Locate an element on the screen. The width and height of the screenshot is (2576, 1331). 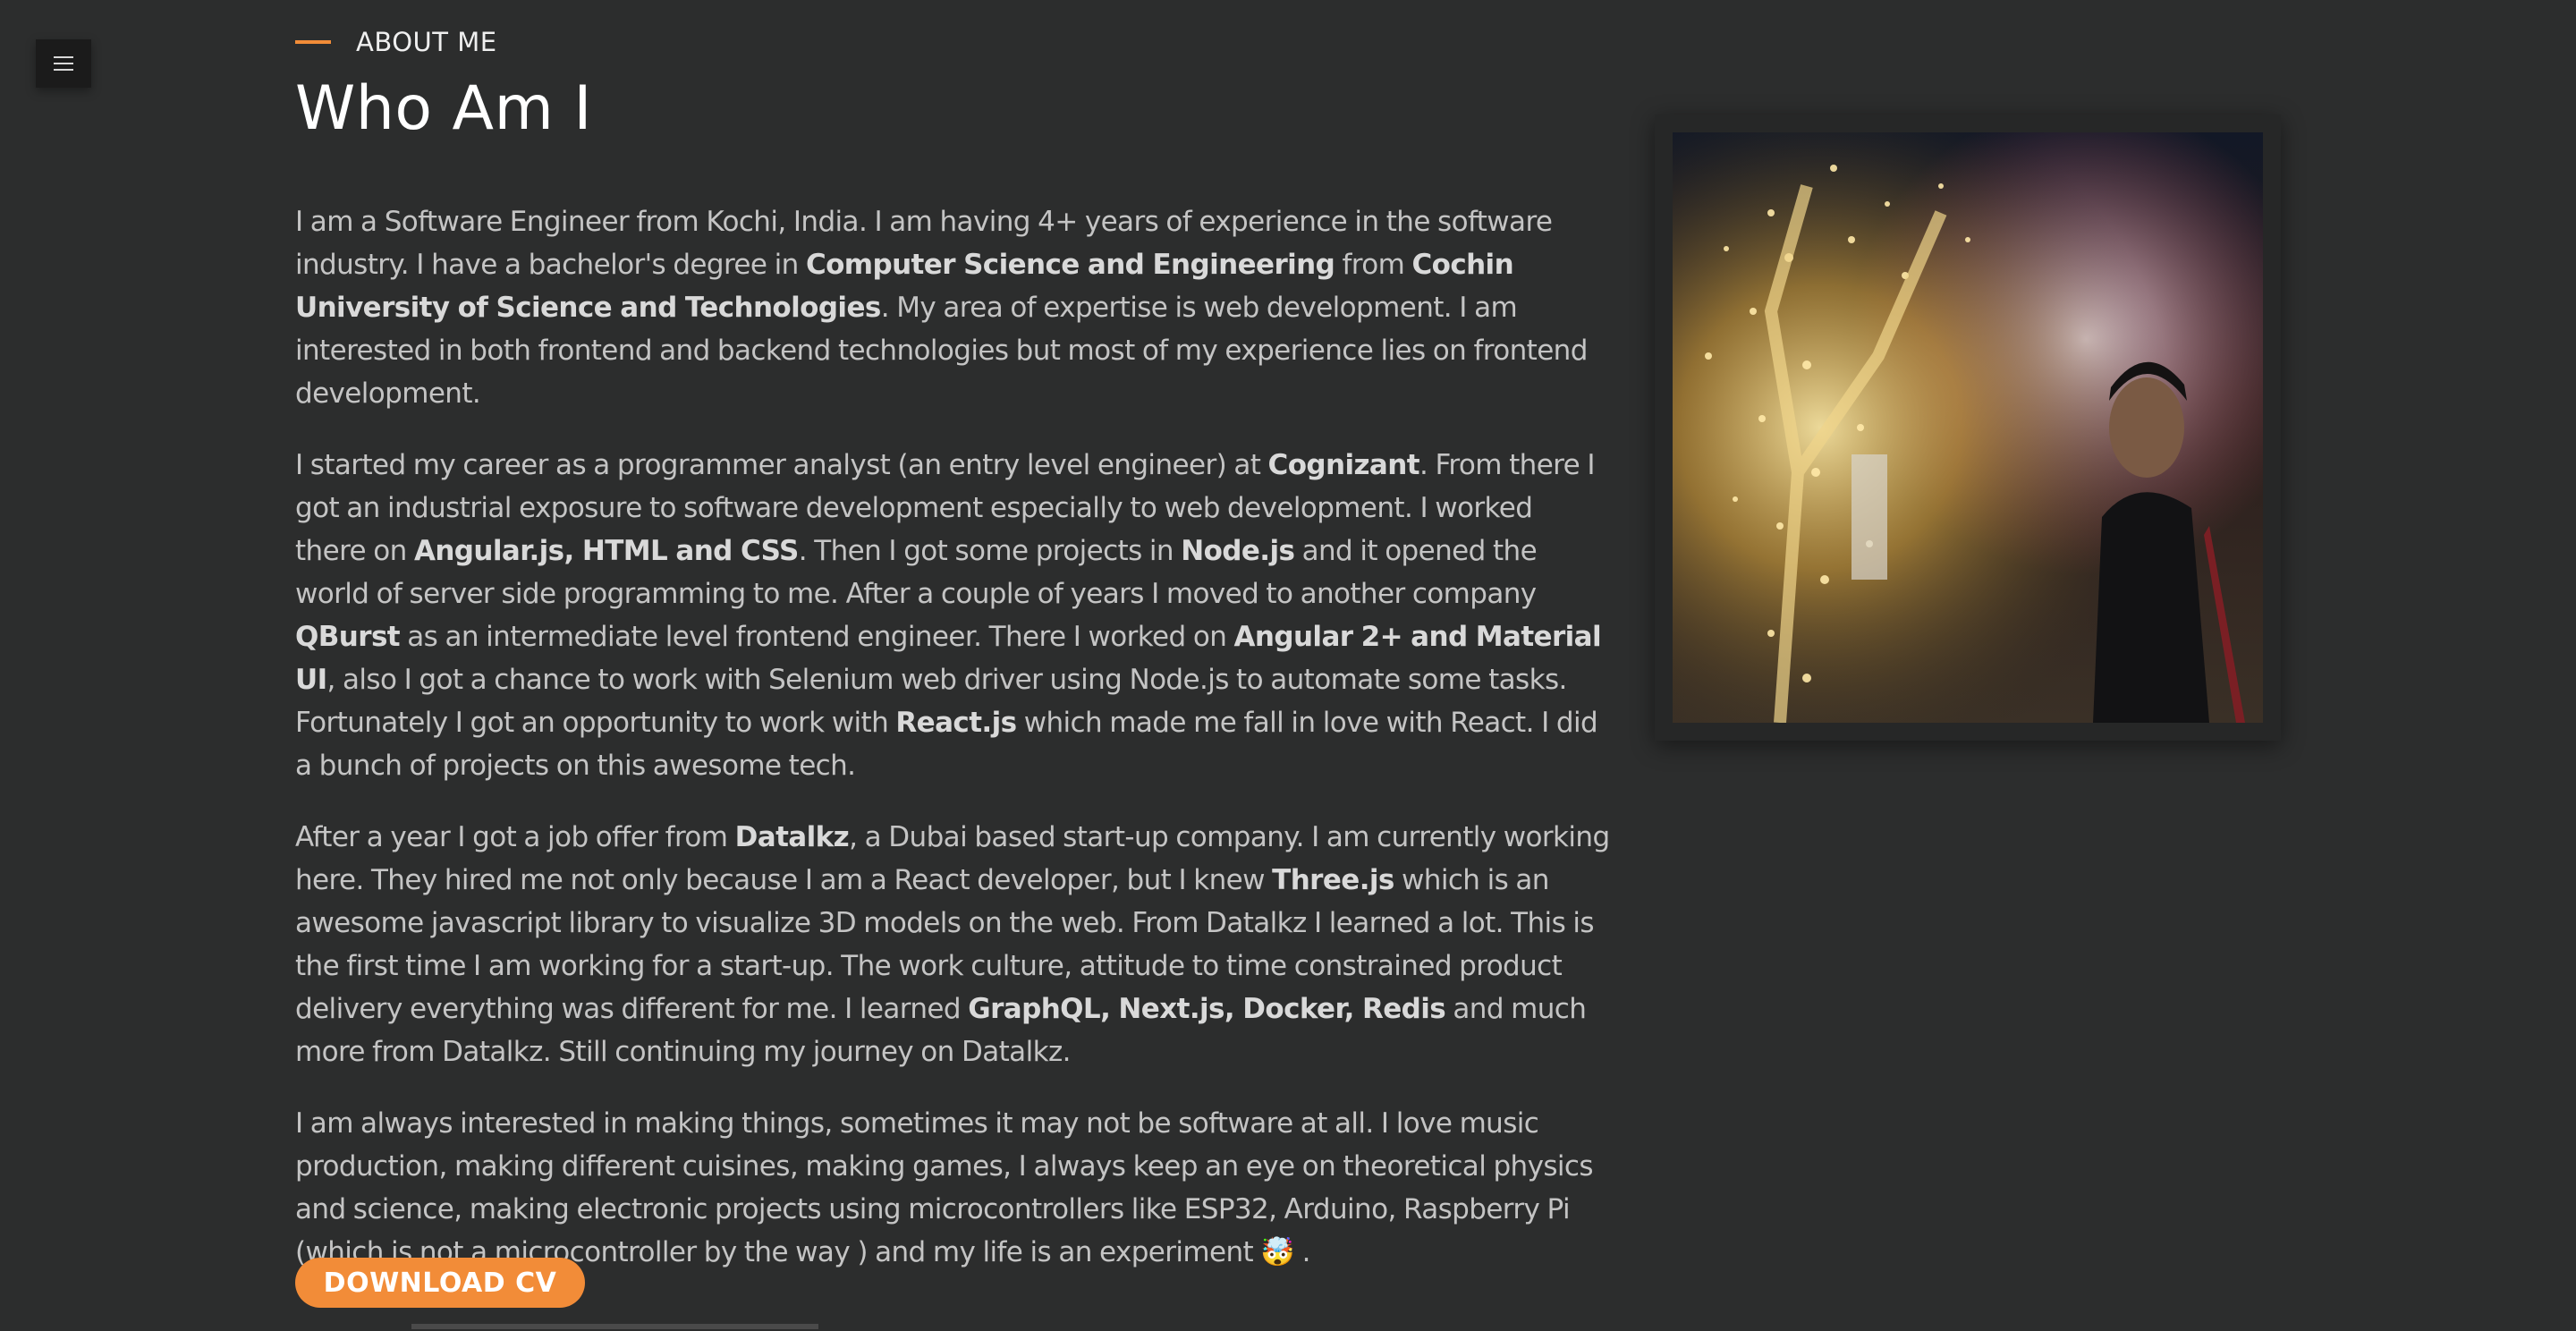
eyebrow-accent-line is located at coordinates (313, 42).